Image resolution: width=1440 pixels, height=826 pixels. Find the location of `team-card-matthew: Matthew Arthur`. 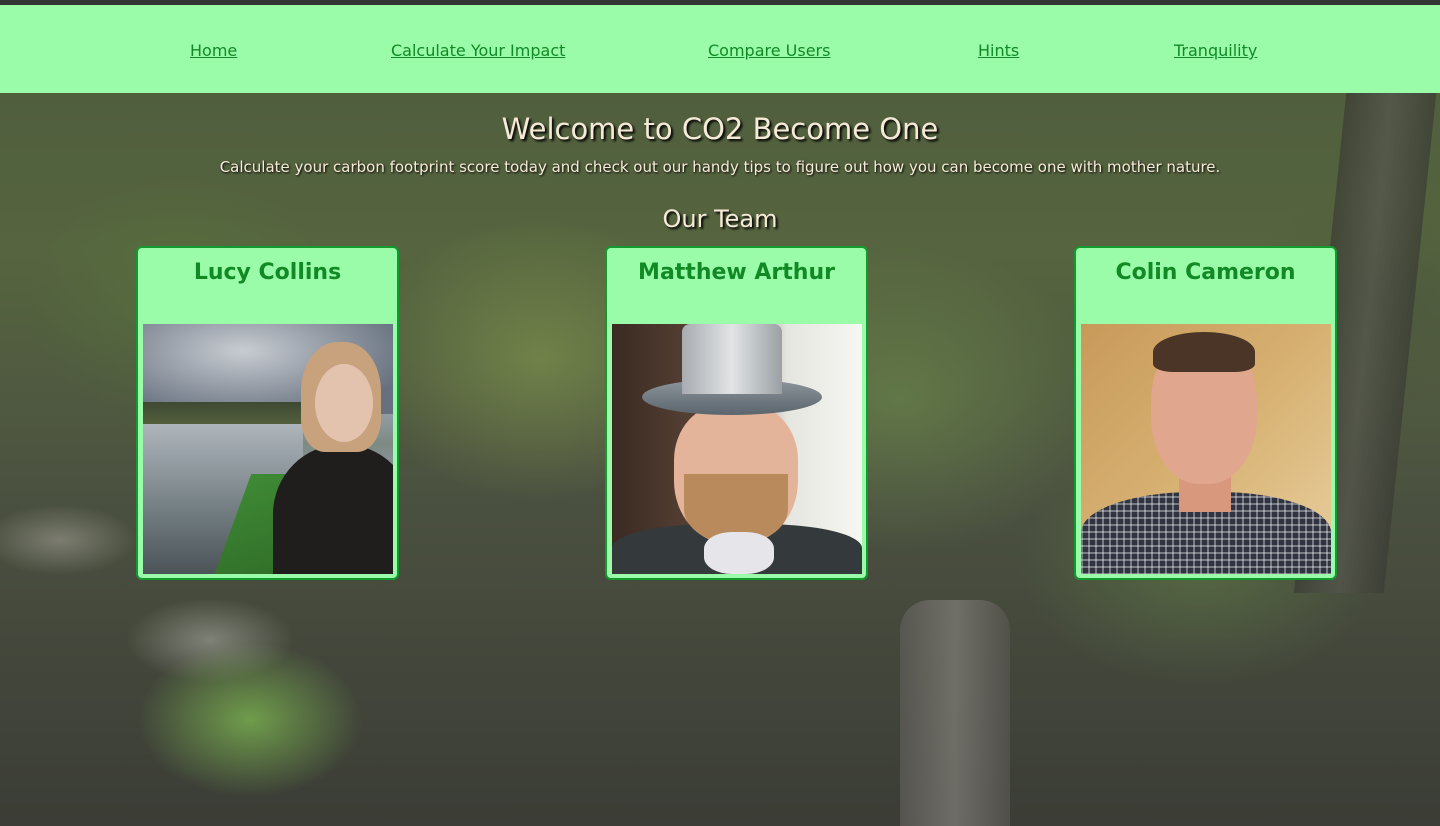

team-card-matthew: Matthew Arthur is located at coordinates (736, 413).